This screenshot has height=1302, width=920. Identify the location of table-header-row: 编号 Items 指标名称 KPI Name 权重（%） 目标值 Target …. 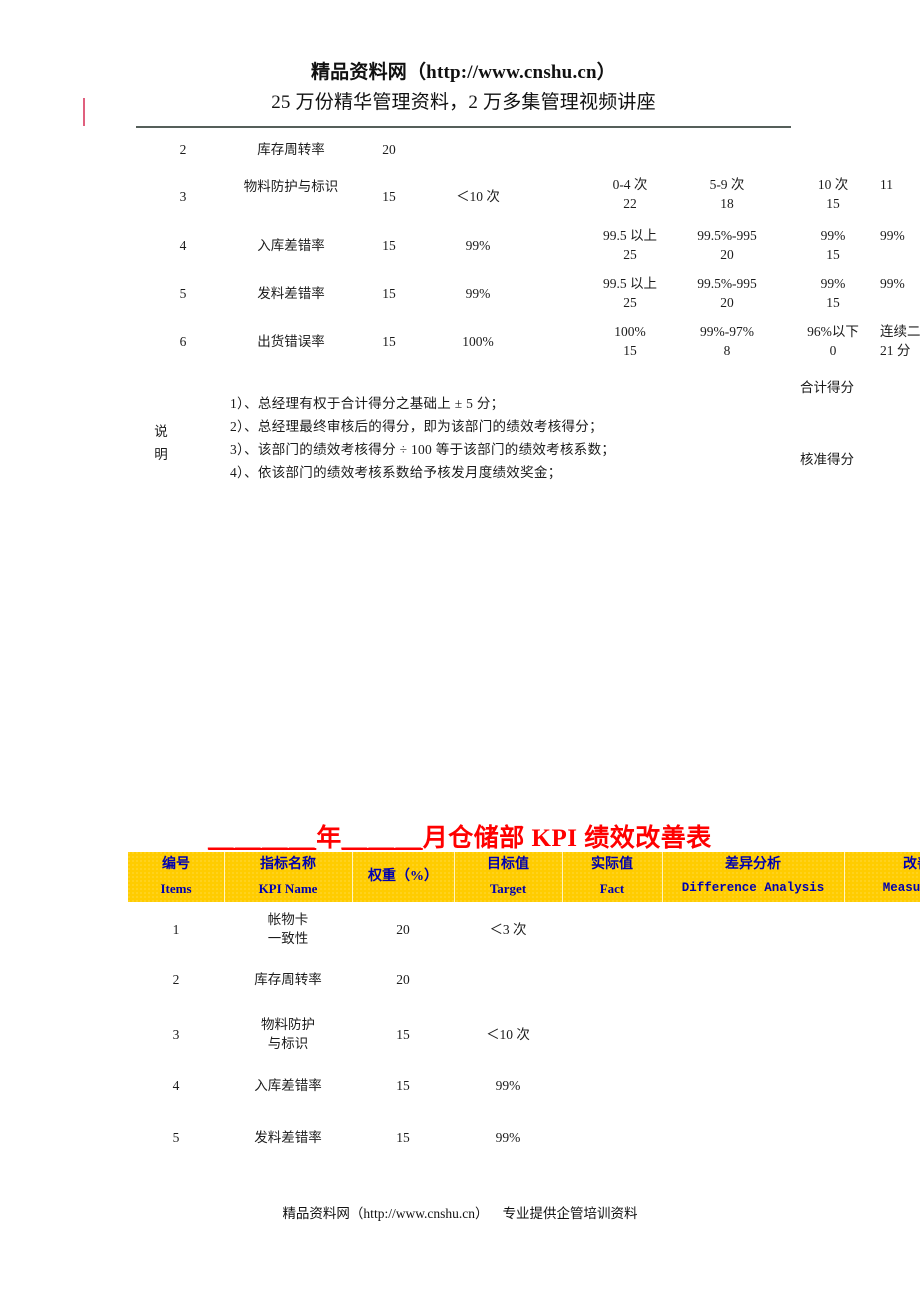
(524, 877).